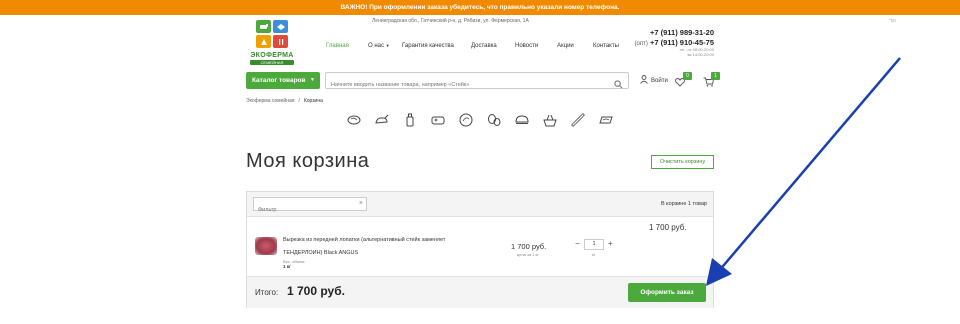 This screenshot has height=324, width=960. What do you see at coordinates (578, 120) in the screenshot?
I see `sausage-icon` at bounding box center [578, 120].